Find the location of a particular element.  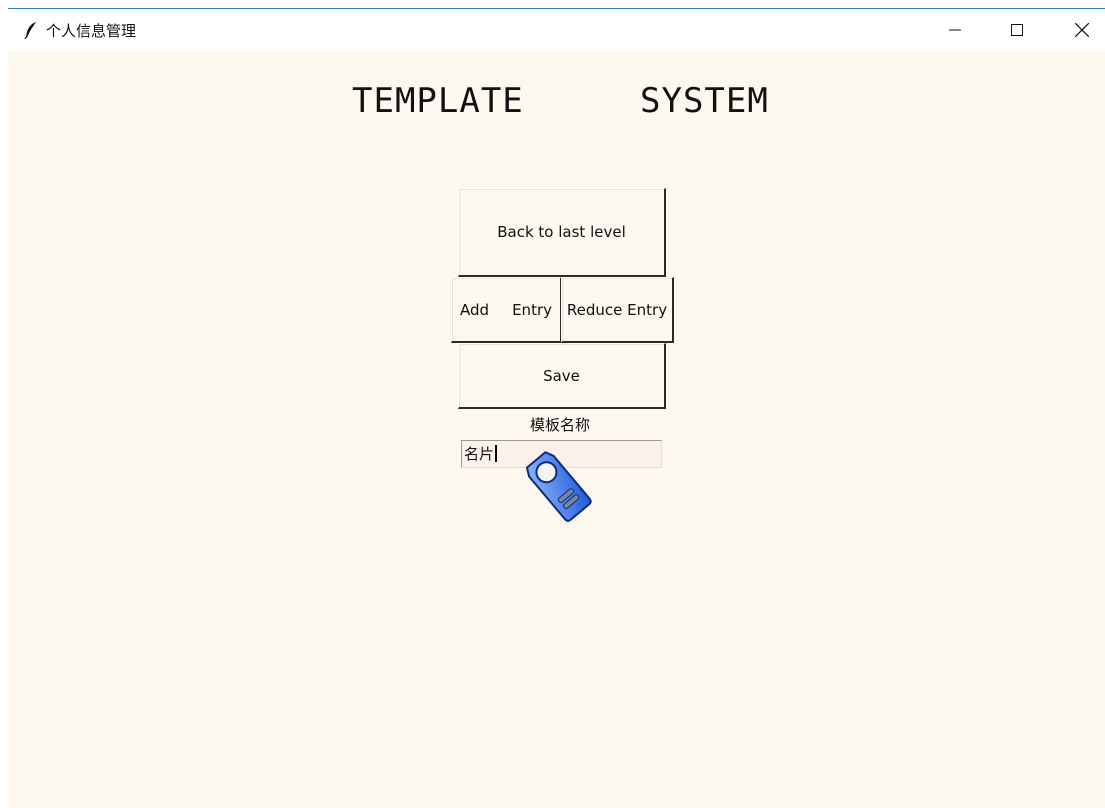

tag-pointer-icon is located at coordinates (558, 486).